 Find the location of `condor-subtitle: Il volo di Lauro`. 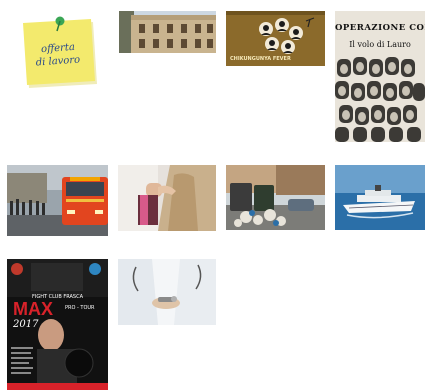

condor-subtitle: Il volo di Lauro is located at coordinates (380, 44).